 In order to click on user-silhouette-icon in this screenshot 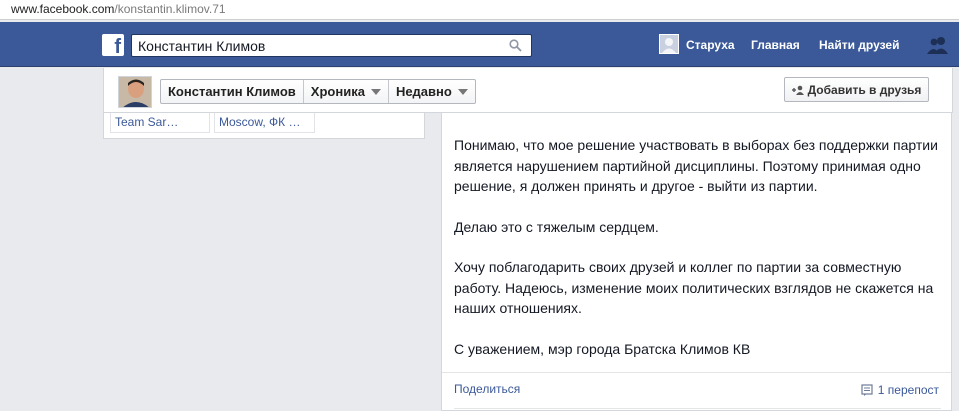, I will do `click(669, 44)`.